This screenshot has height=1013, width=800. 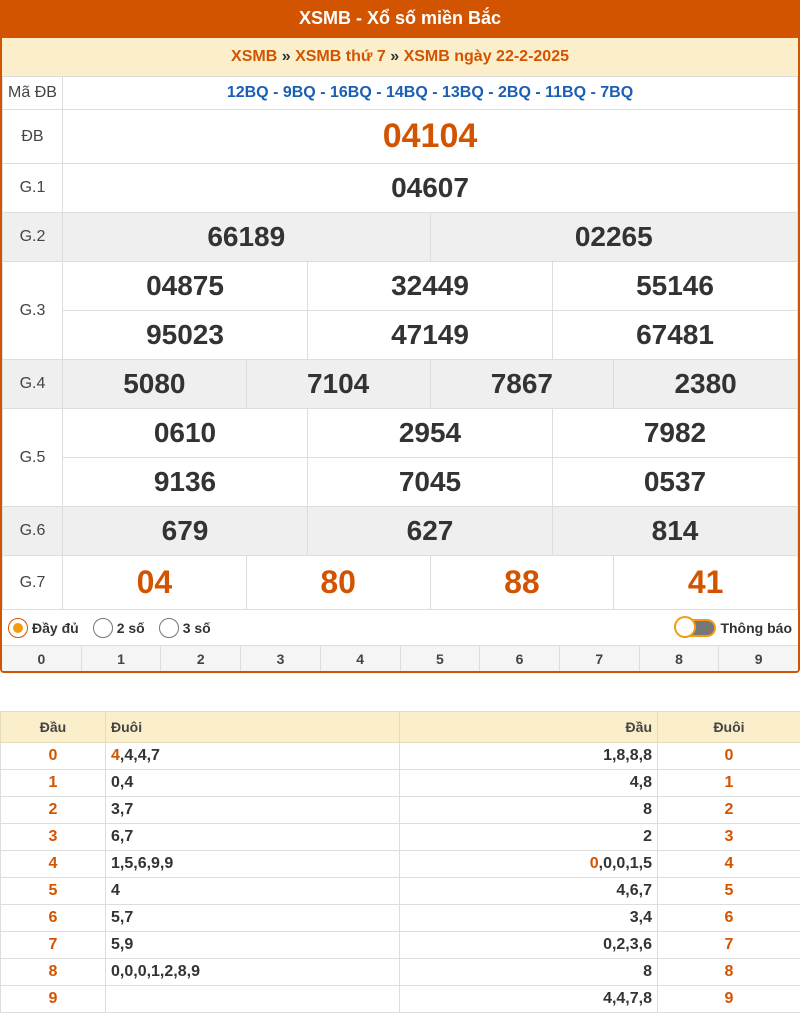 What do you see at coordinates (252, 756) in the screenshot?
I see `loto-duoi: 4,4,4,7` at bounding box center [252, 756].